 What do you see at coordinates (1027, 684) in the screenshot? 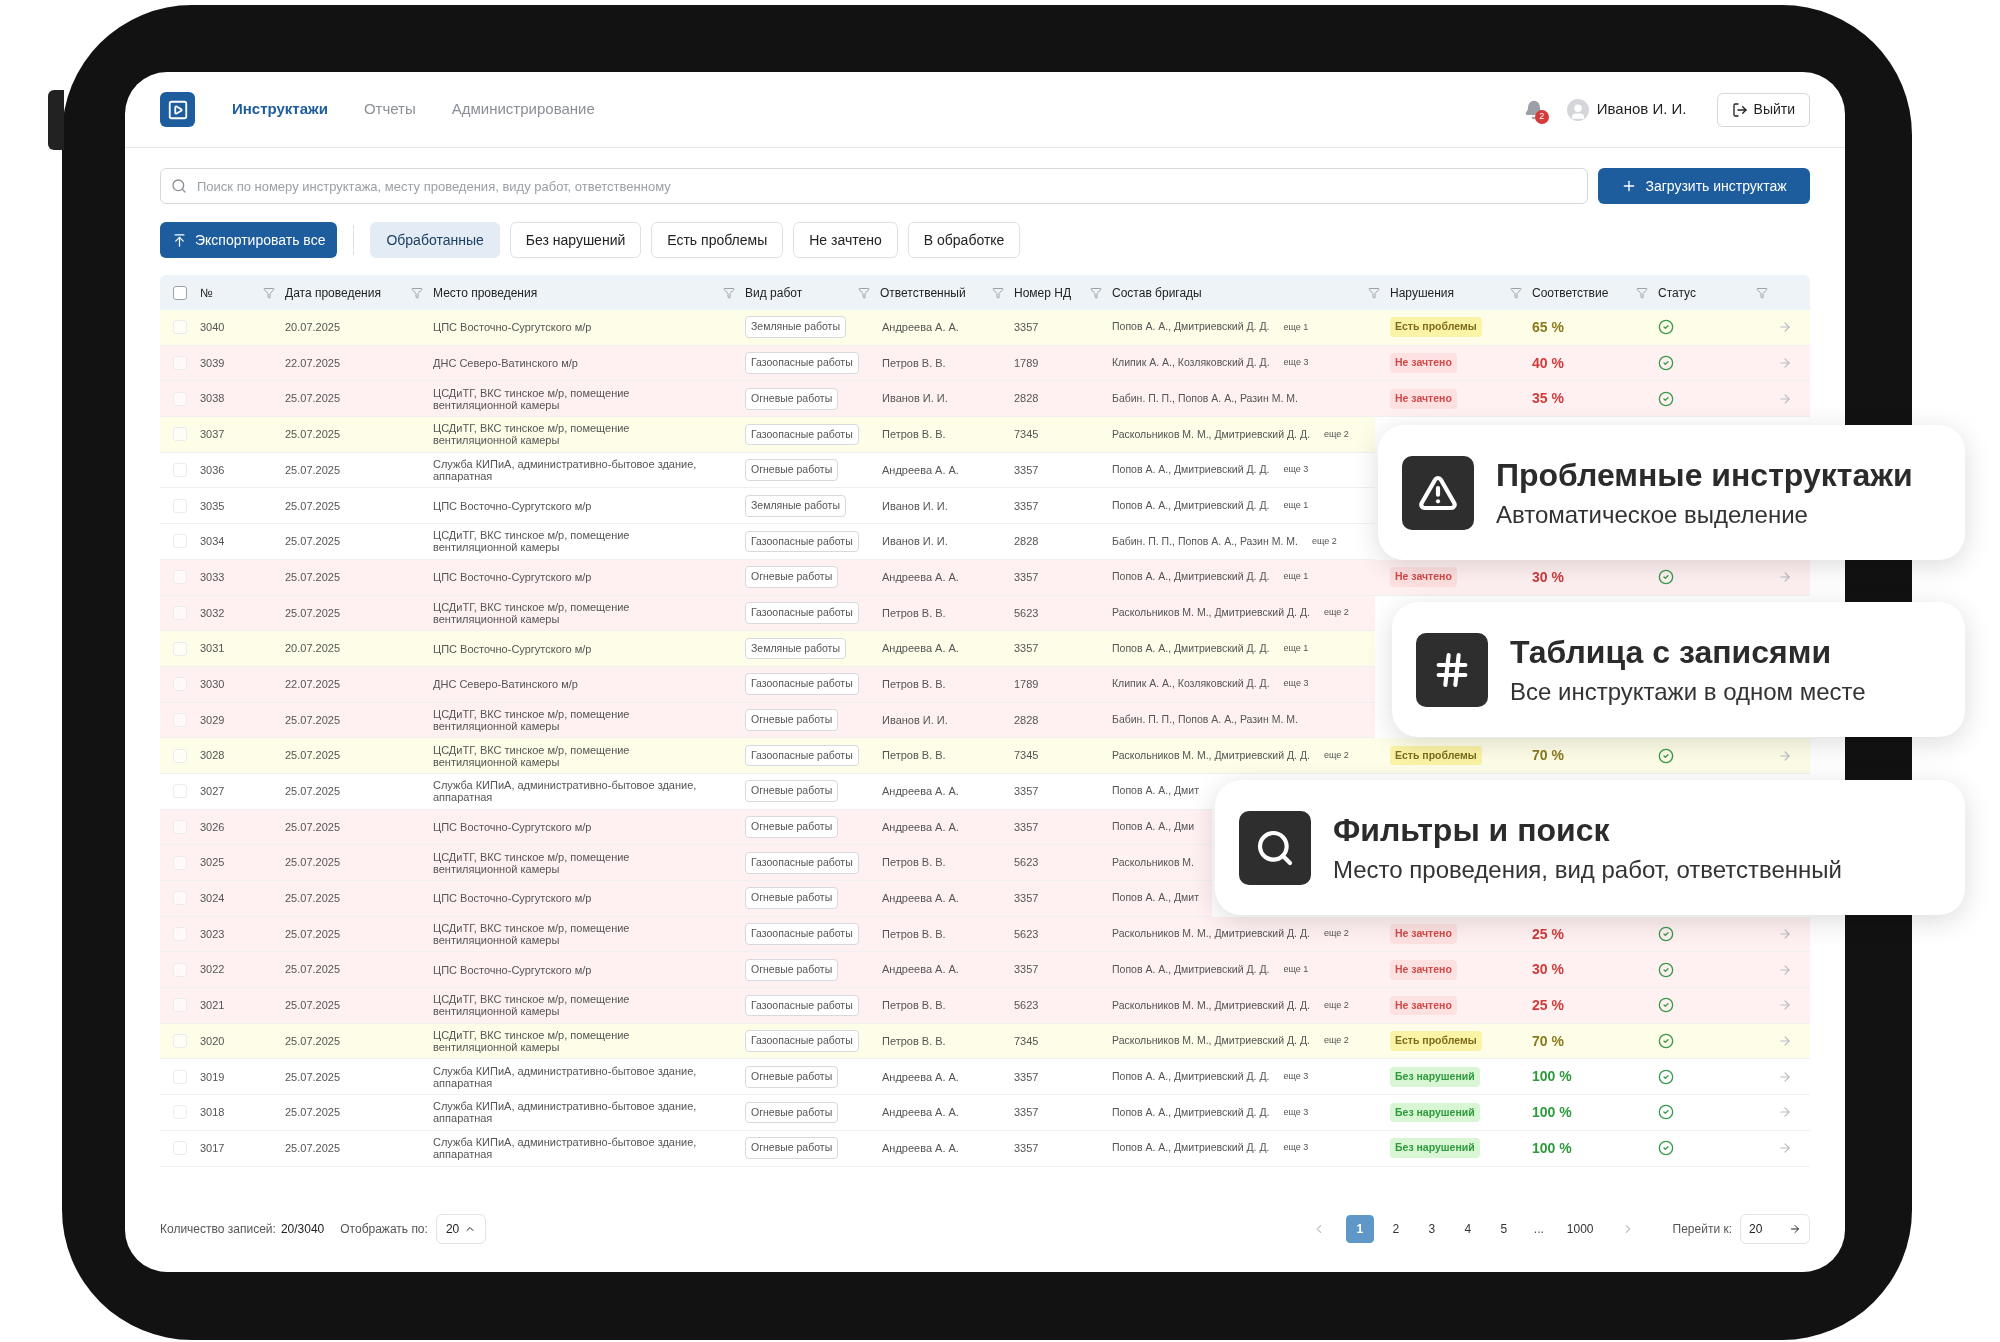
I see `document-number-cell-text: 1789` at bounding box center [1027, 684].